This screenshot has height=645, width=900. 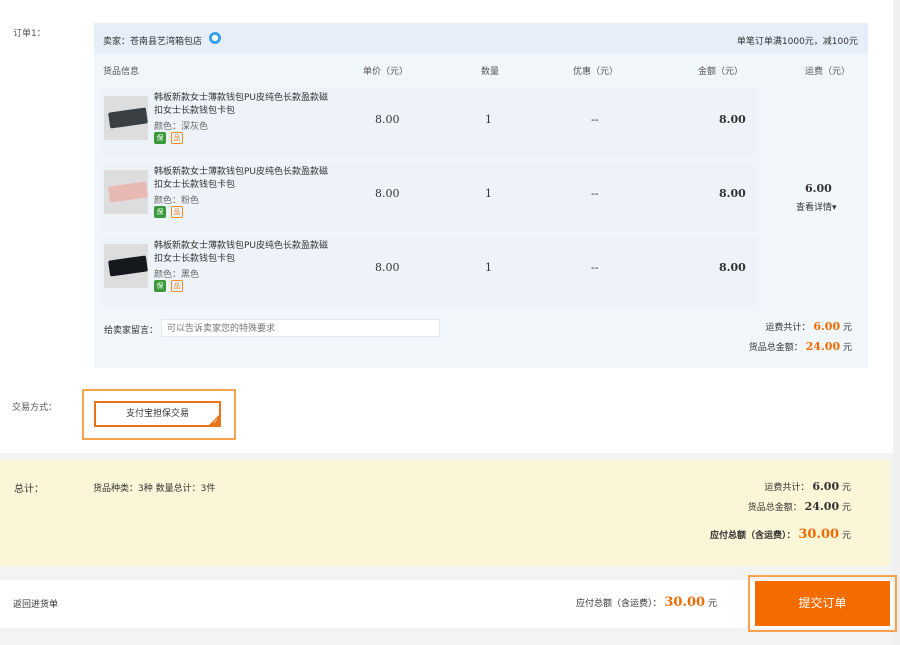 What do you see at coordinates (823, 346) in the screenshot?
I see `goods-total-value: 24.00` at bounding box center [823, 346].